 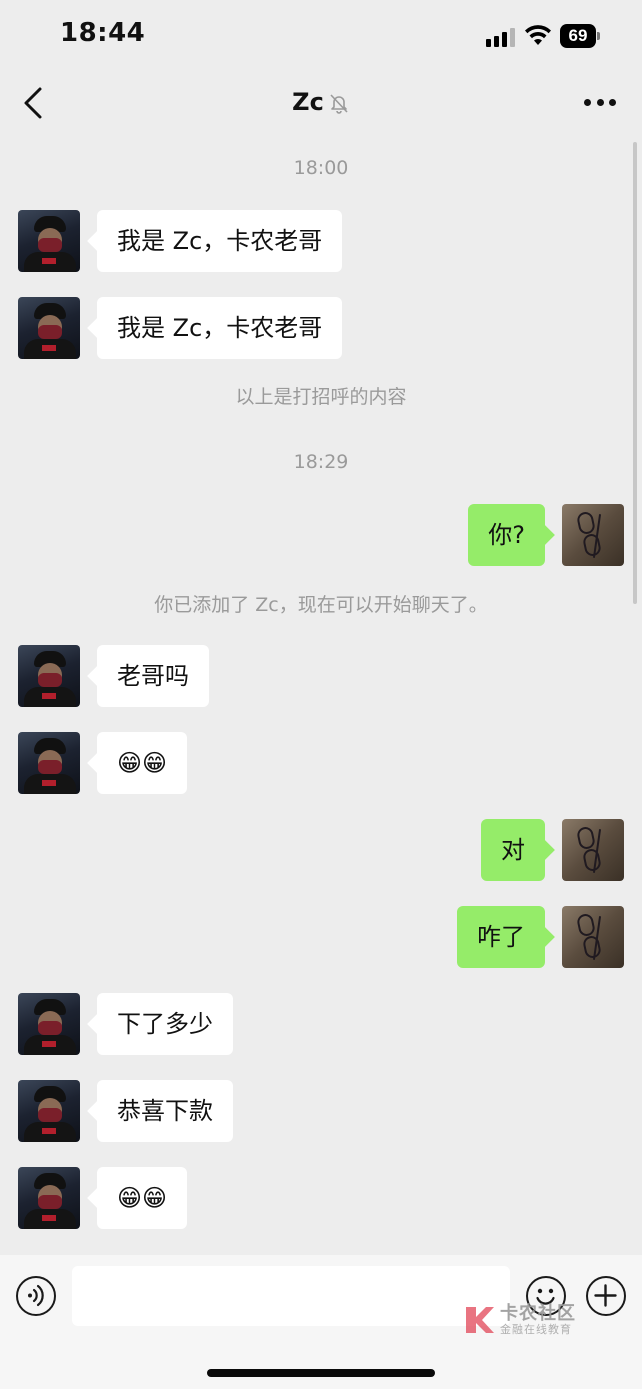 I want to click on plus-icon, so click(x=605, y=1295).